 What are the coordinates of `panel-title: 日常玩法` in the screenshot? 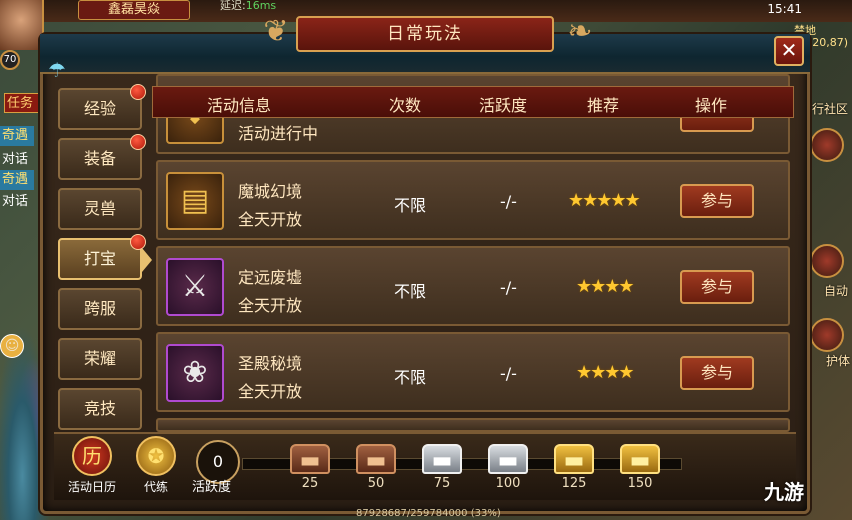 It's located at (425, 34).